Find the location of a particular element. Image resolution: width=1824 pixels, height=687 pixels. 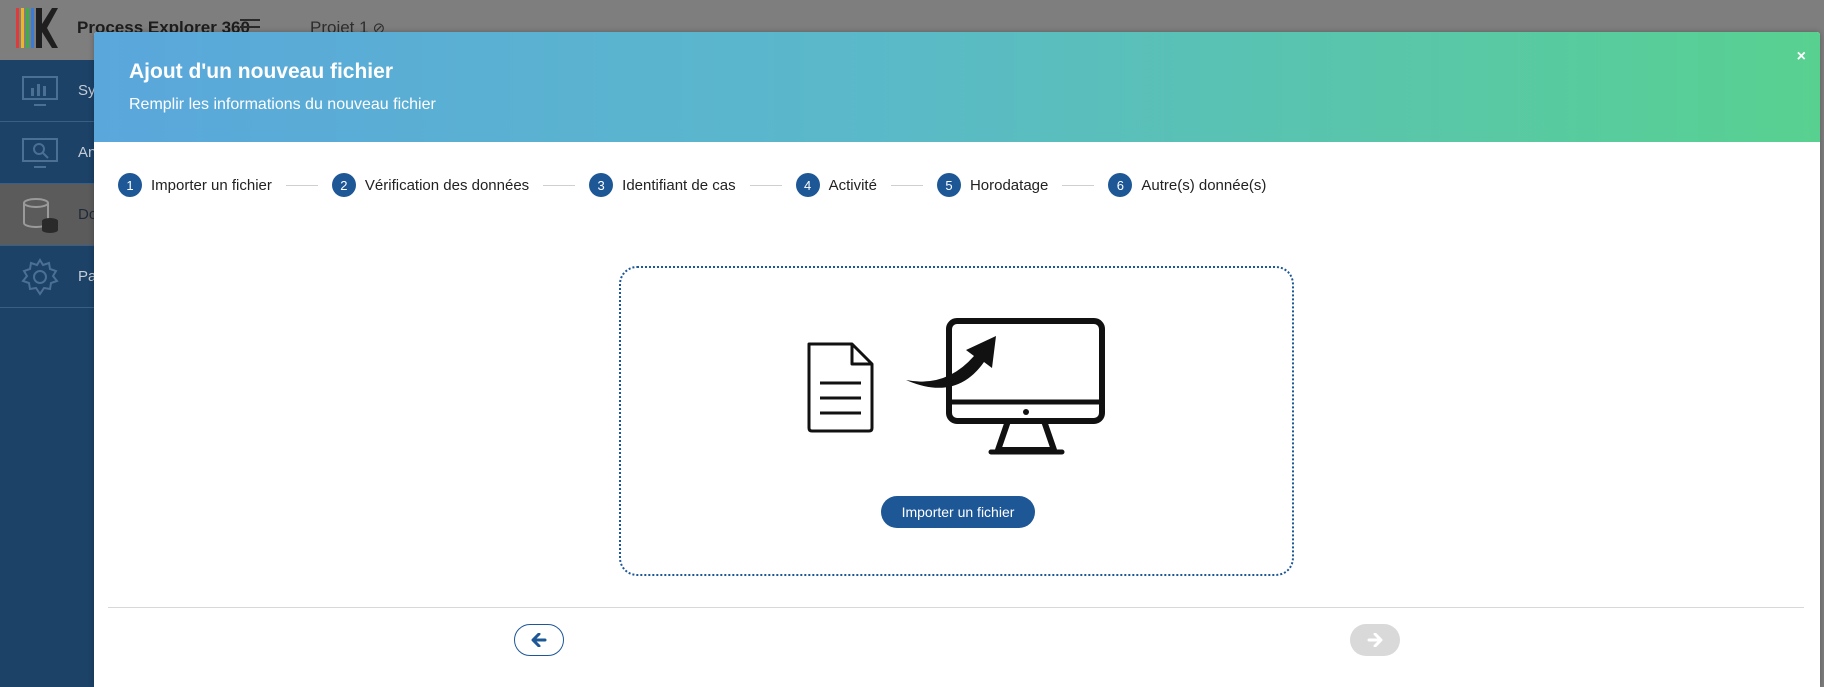

step-1: 1 Importer un fichier is located at coordinates (195, 185).